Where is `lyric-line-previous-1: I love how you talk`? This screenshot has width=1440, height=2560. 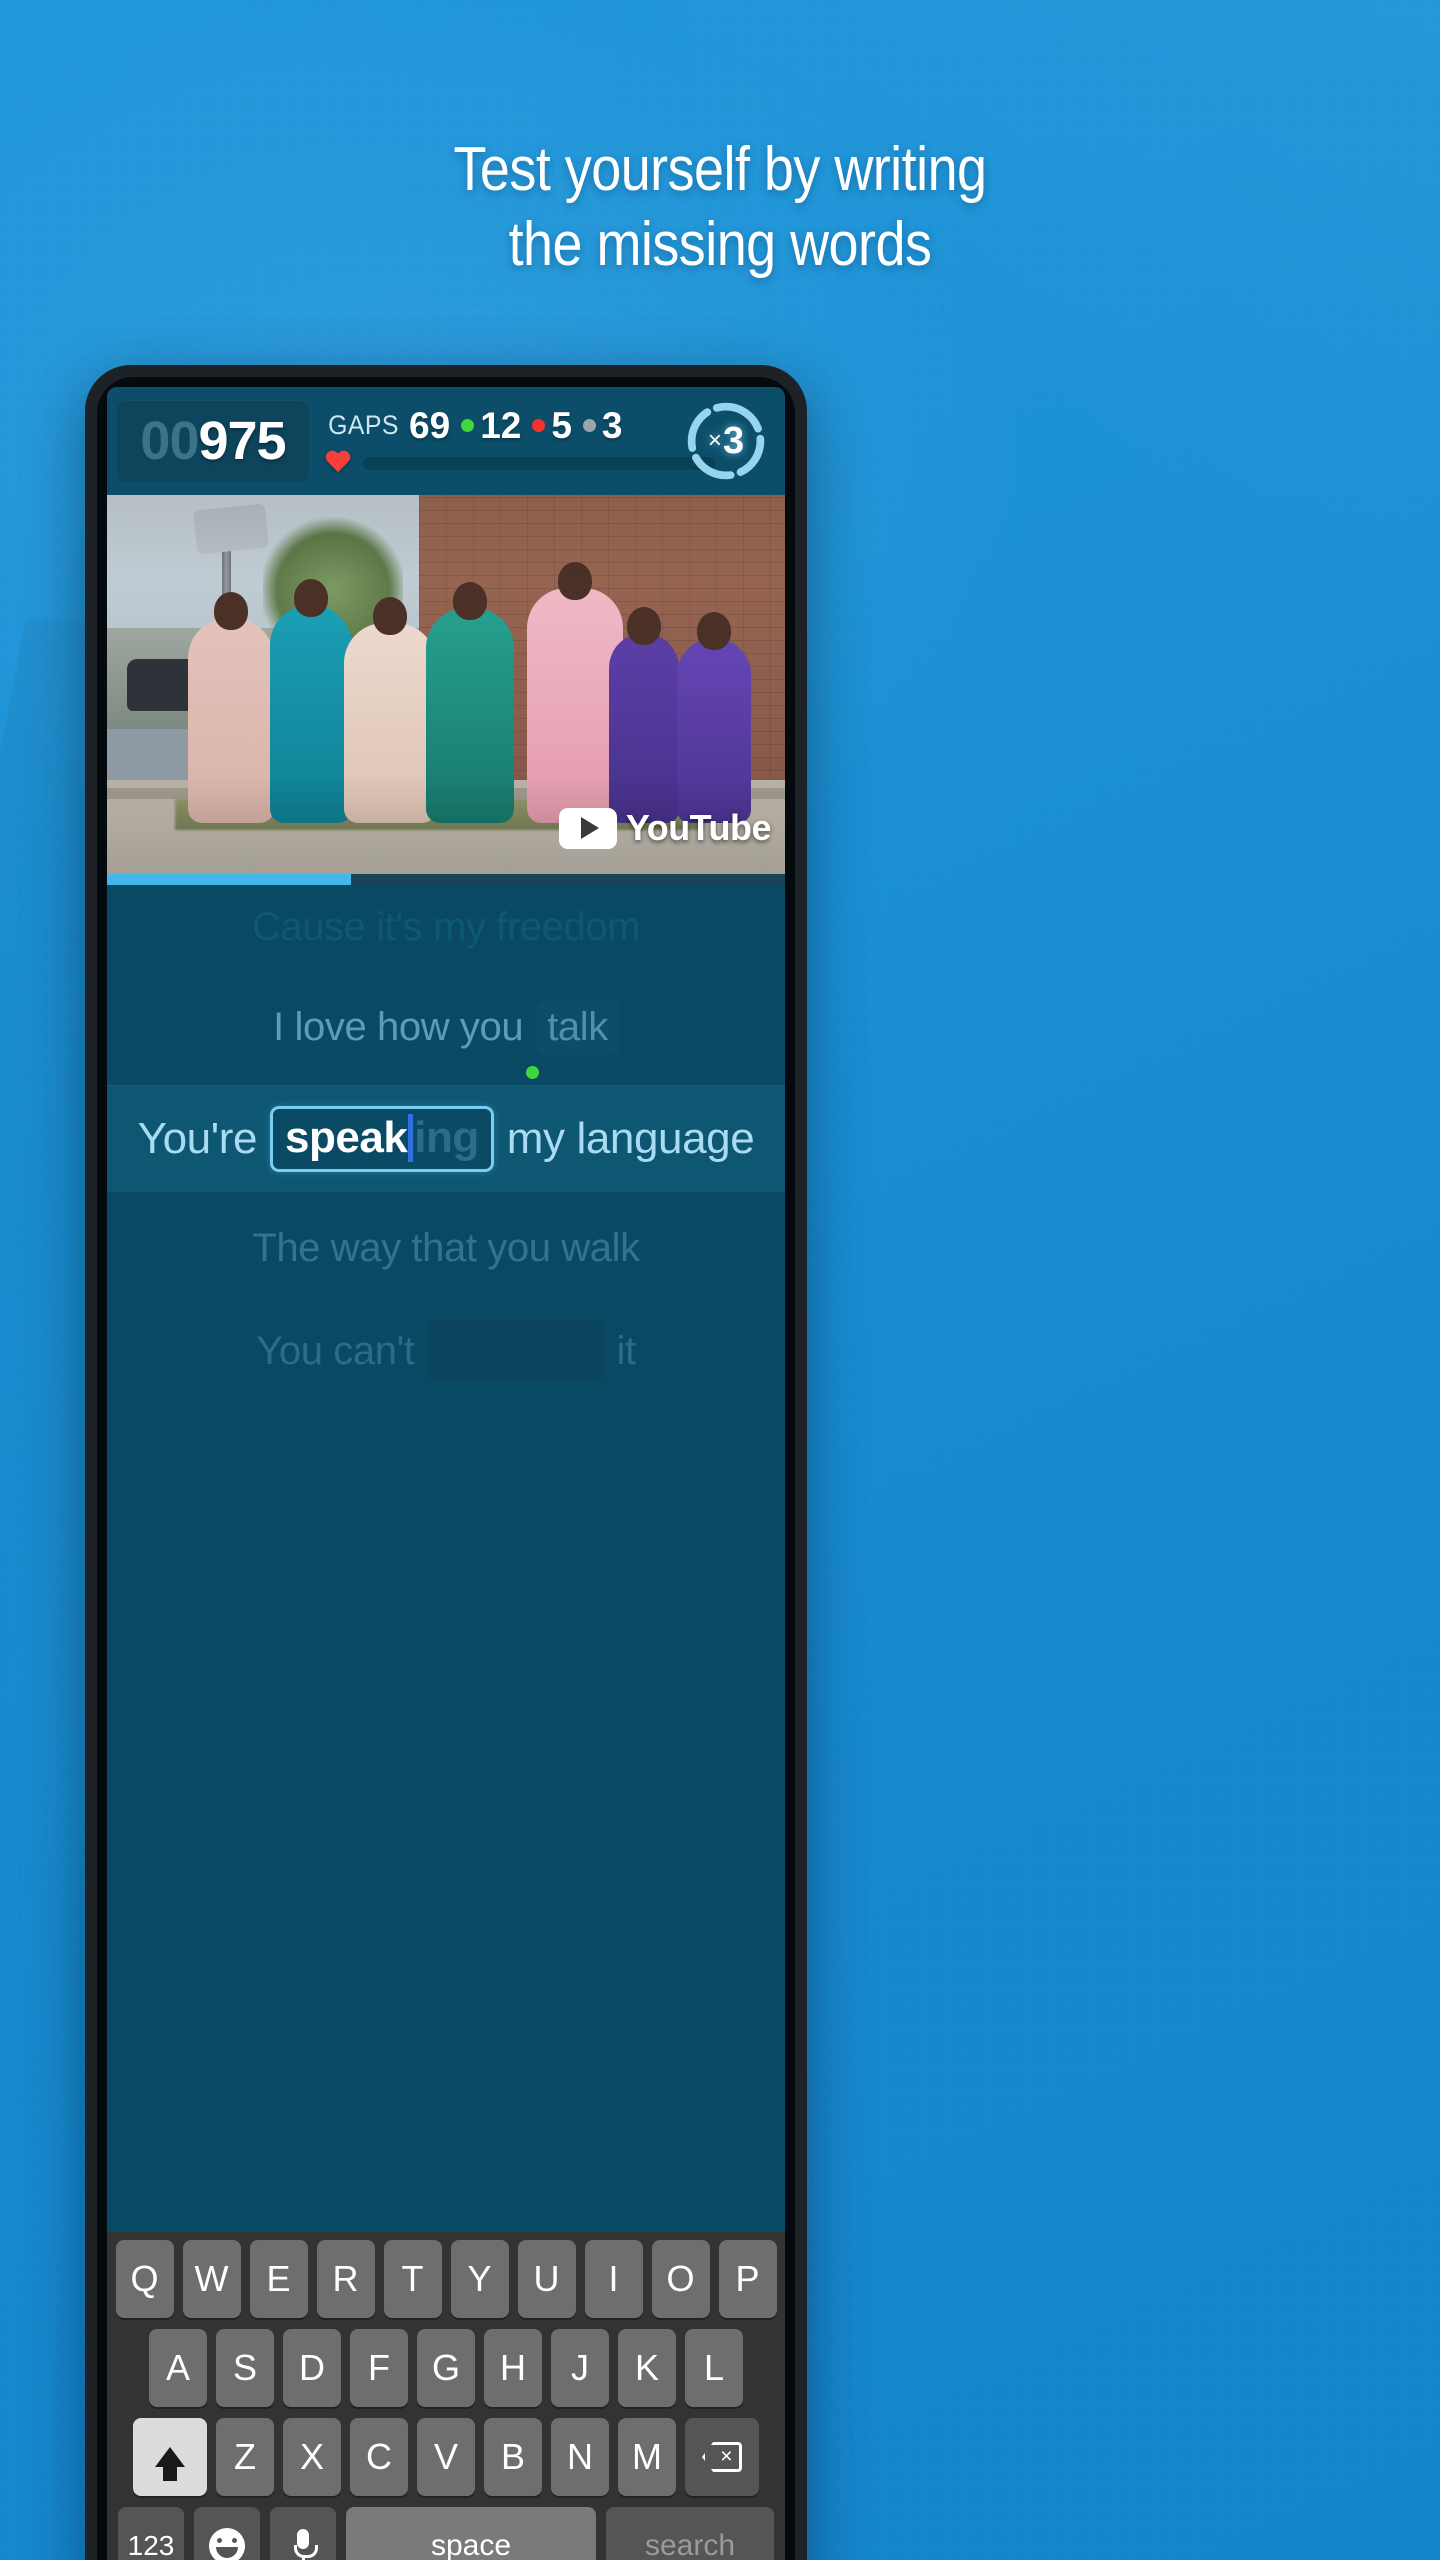 lyric-line-previous-1: I love how you talk is located at coordinates (446, 1027).